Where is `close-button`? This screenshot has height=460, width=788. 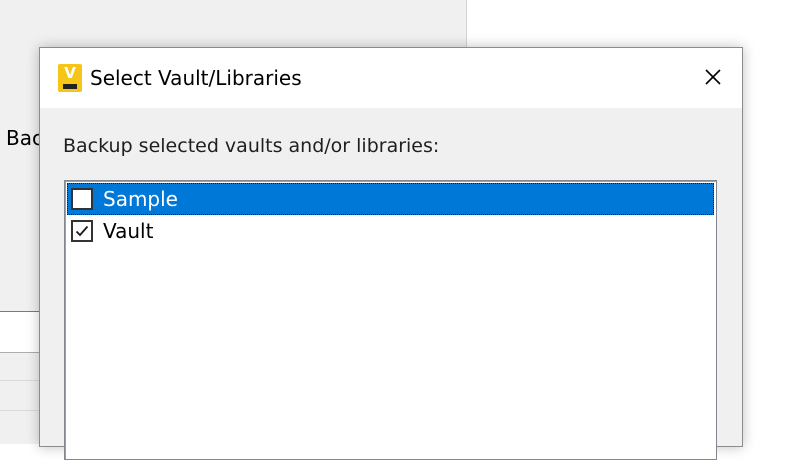
close-button is located at coordinates (713, 77).